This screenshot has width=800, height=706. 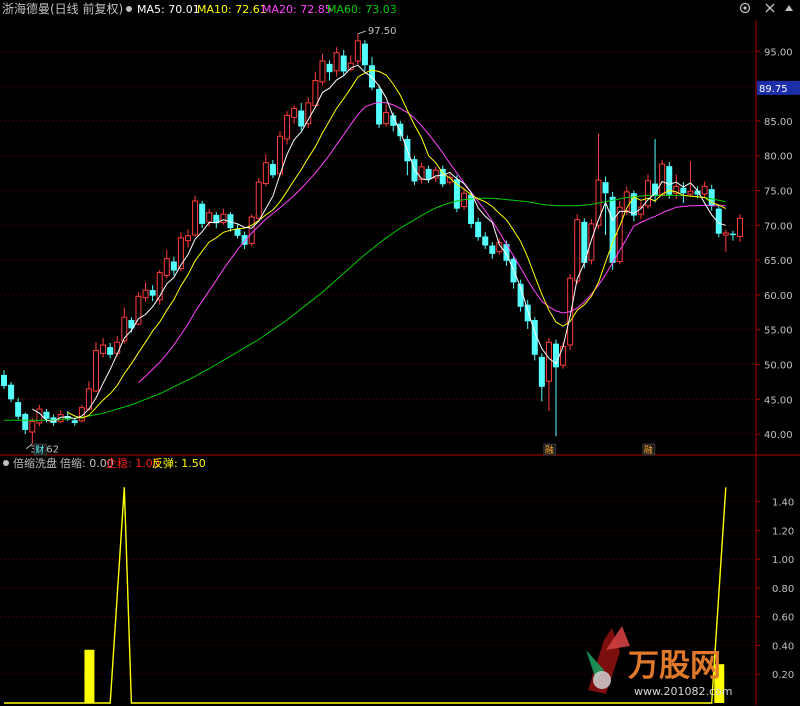 I want to click on y-tick-label: 75.00, so click(x=778, y=192).